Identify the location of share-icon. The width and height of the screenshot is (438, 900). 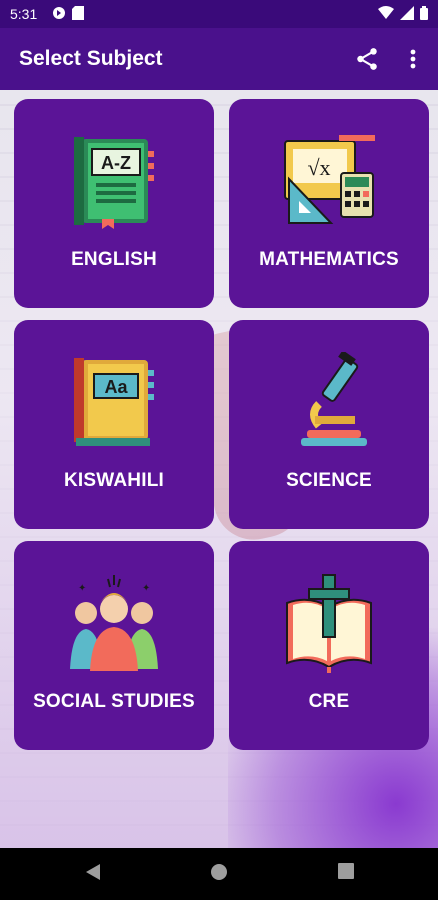
(367, 59).